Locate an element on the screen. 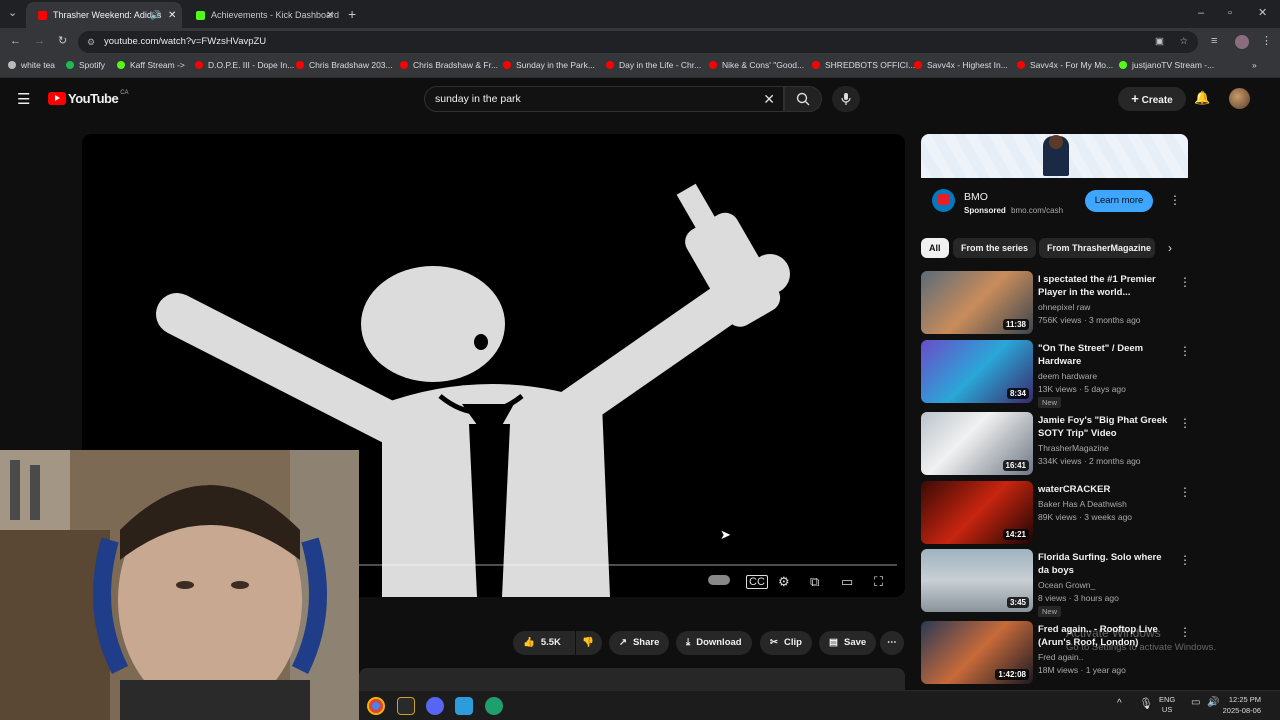 Image resolution: width=1280 pixels, height=720 pixels. tray-mic-icon: 🎙 is located at coordinates (1146, 703).